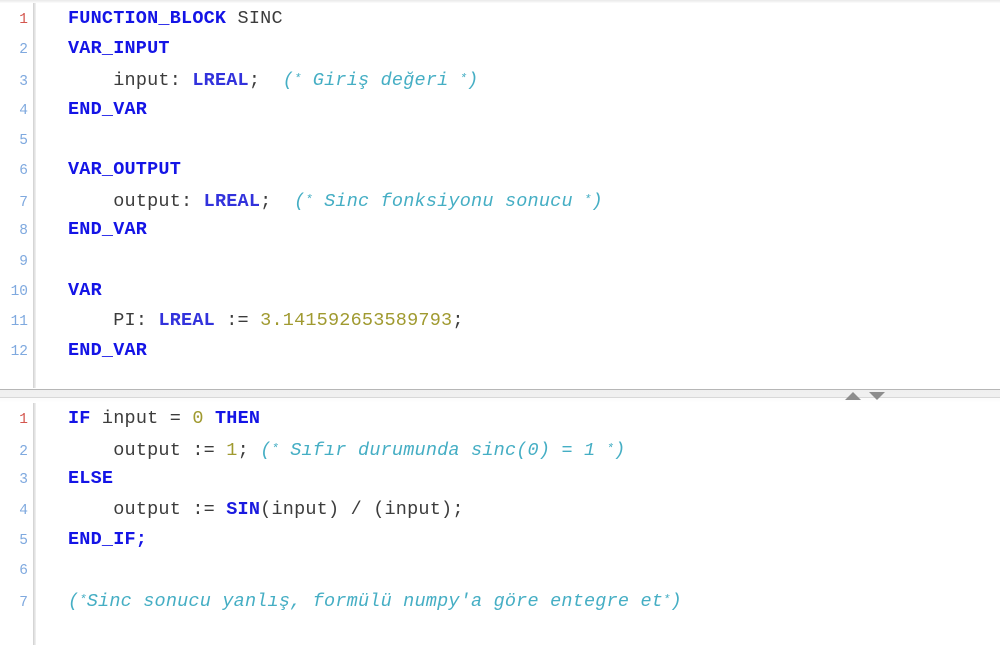 The image size is (1000, 655). I want to click on token-id: input, so click(413, 509).